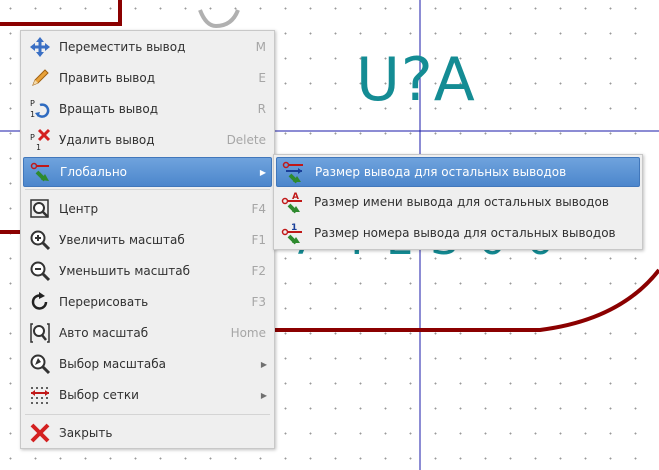  What do you see at coordinates (258, 271) in the screenshot?
I see `shortcut-label: F2` at bounding box center [258, 271].